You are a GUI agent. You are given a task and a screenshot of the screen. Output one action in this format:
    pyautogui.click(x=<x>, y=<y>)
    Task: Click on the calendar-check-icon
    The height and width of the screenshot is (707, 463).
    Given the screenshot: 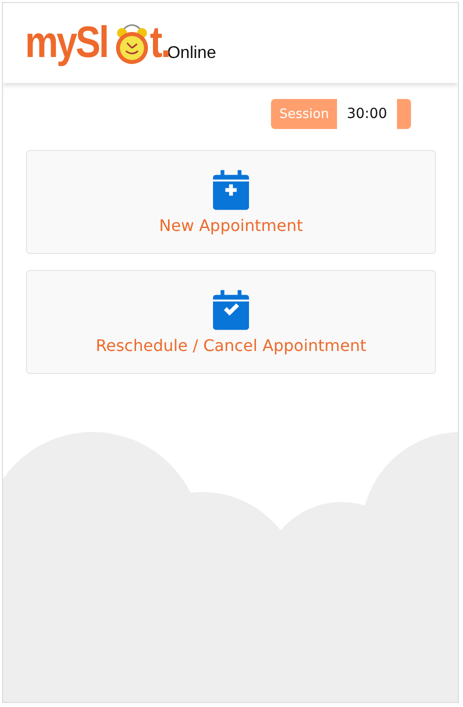 What is the action you would take?
    pyautogui.click(x=231, y=310)
    